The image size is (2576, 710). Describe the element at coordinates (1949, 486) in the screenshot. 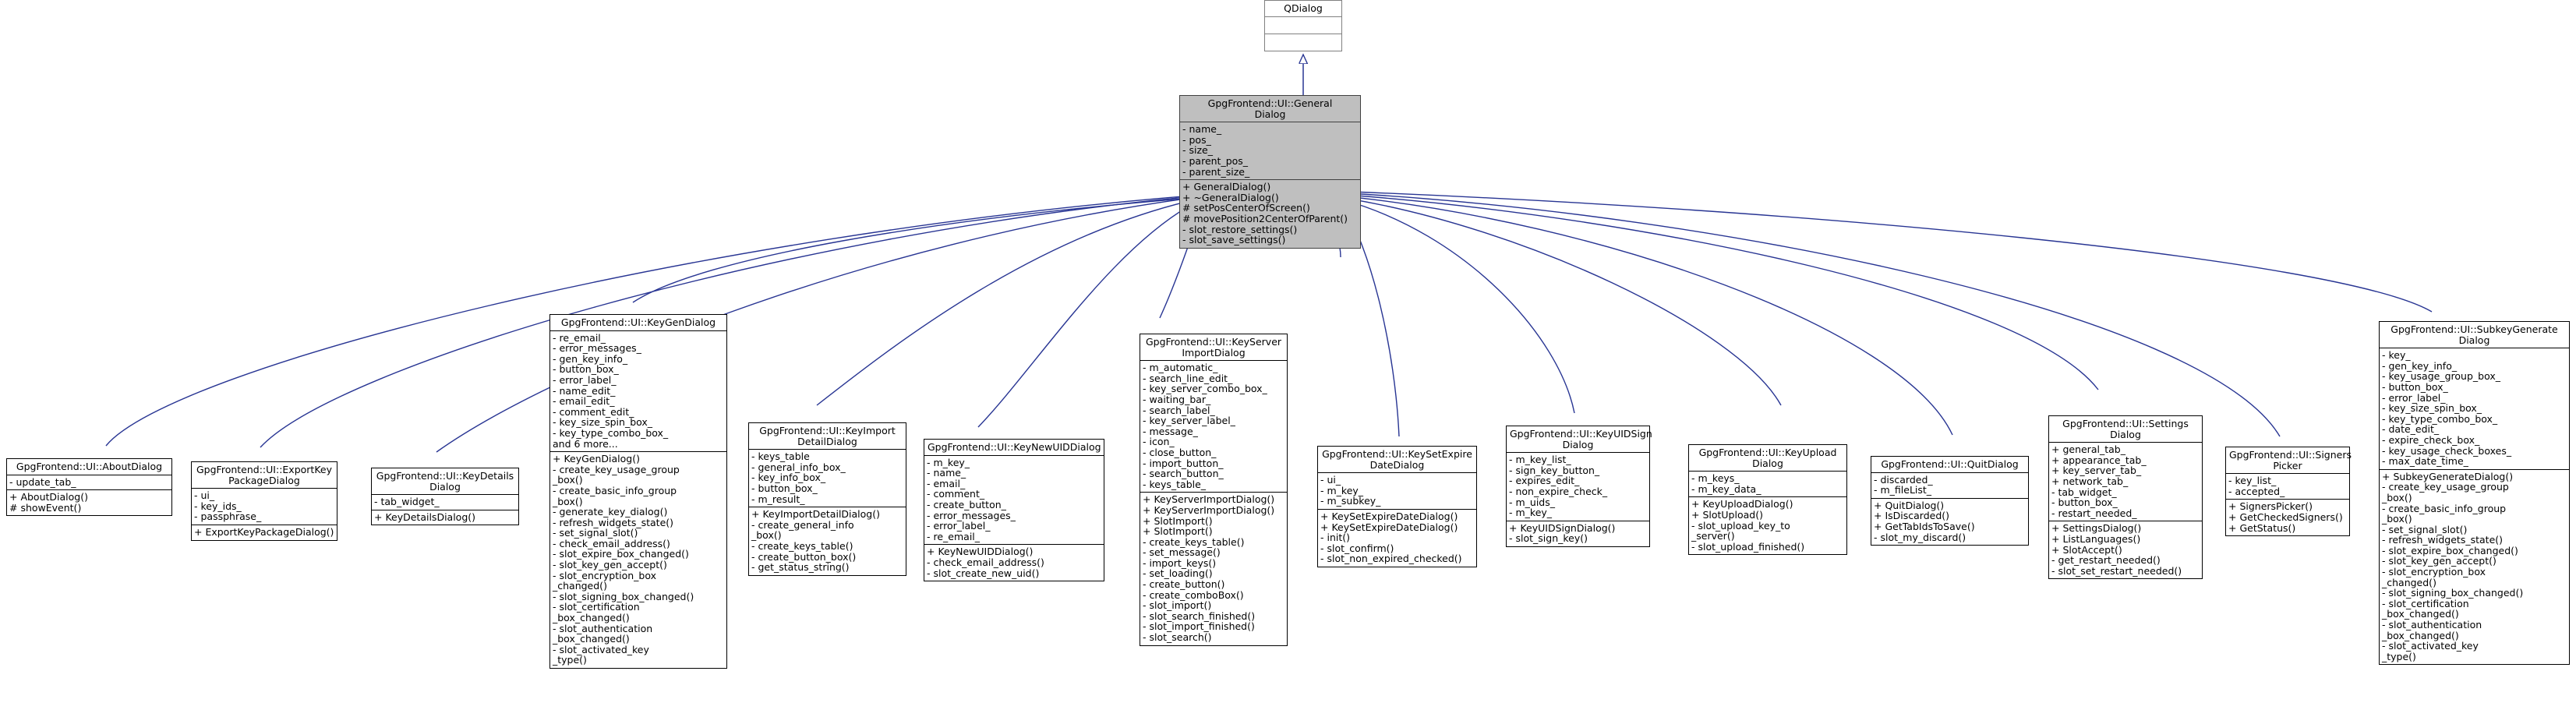

I see `class-attrs-quit-dialog: - discarded_ - m_fileList_` at that location.